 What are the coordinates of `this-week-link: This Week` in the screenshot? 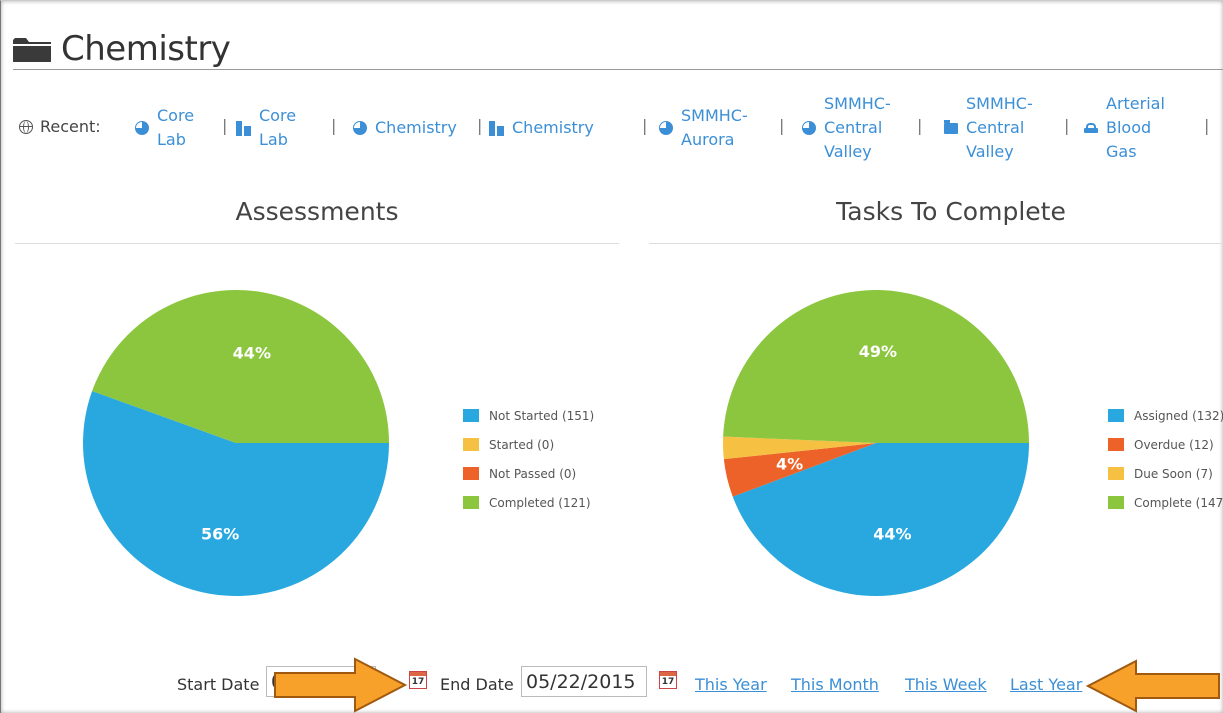 It's located at (946, 684).